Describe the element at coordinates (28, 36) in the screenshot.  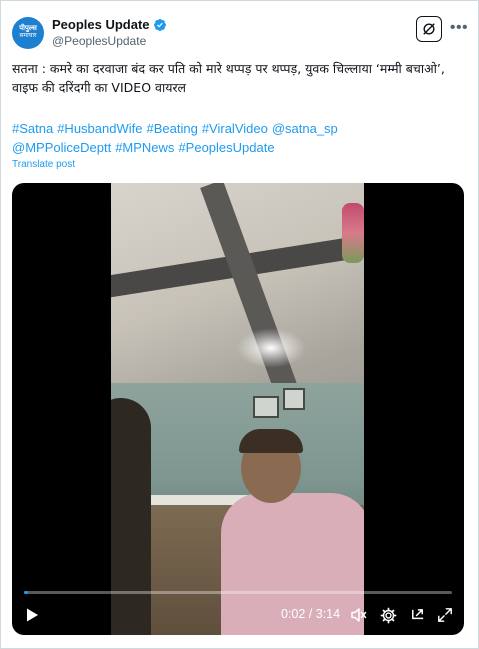
I see `avatar-logo-text-bottom: समाचार` at that location.